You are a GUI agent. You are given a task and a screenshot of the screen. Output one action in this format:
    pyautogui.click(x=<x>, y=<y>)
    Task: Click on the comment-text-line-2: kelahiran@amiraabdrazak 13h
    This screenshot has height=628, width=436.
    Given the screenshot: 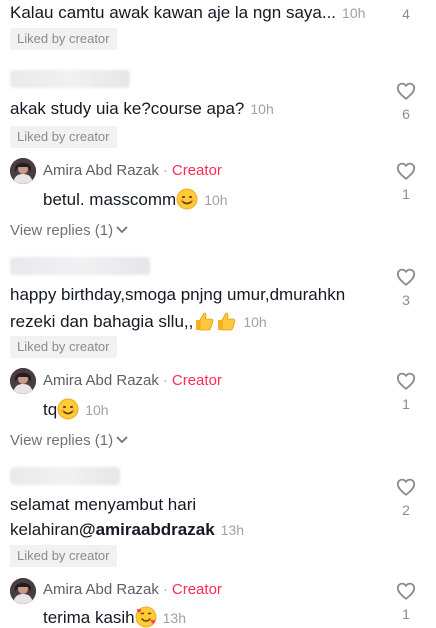 What is the action you would take?
    pyautogui.click(x=127, y=530)
    